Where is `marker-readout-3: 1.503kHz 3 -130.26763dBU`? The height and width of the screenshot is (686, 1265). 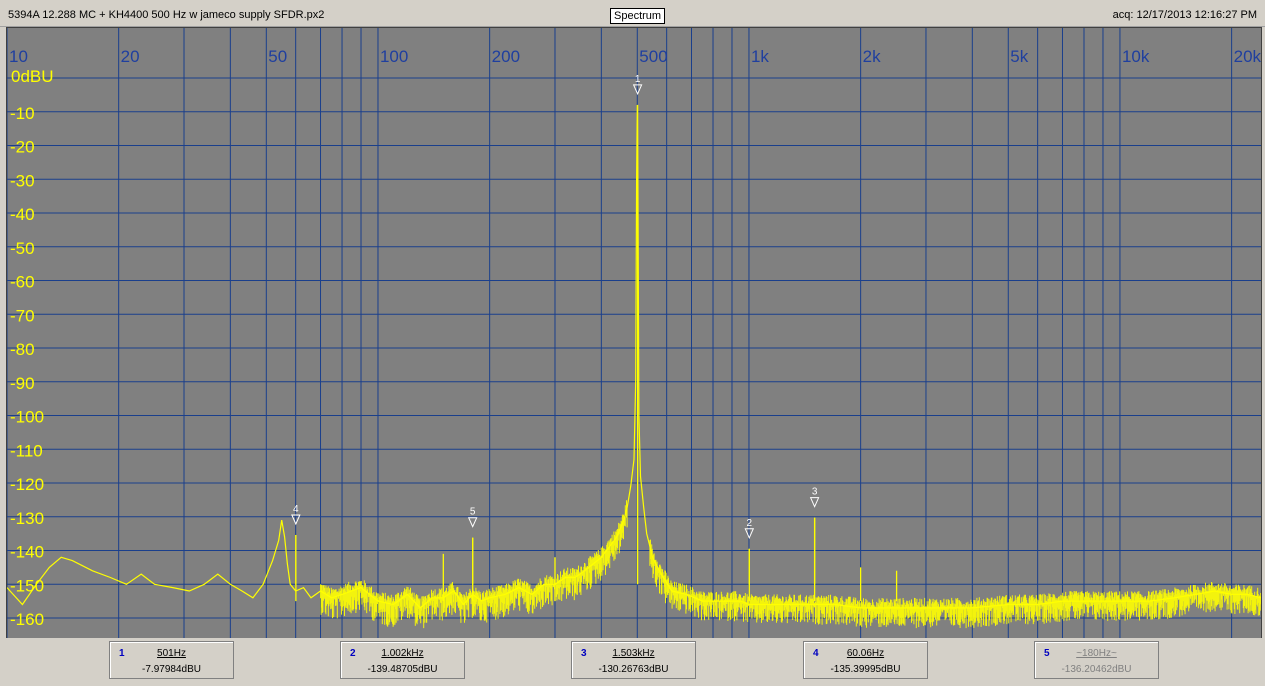 marker-readout-3: 1.503kHz 3 -130.26763dBU is located at coordinates (633, 660).